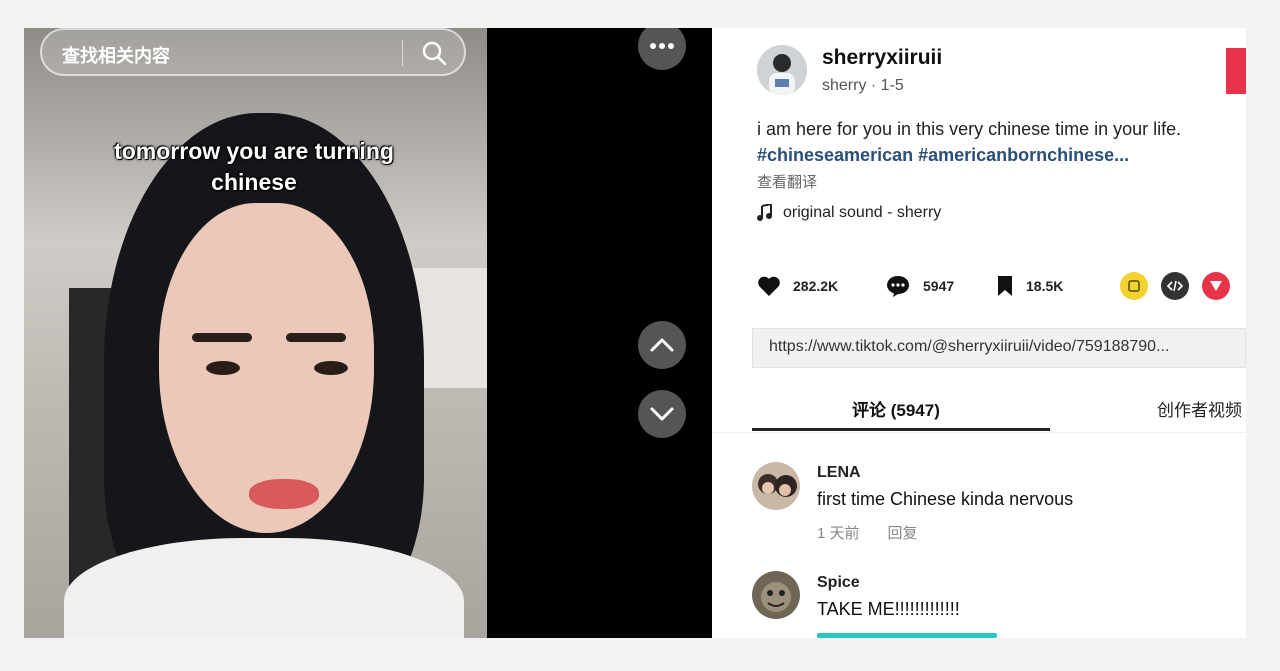 This screenshot has height=671, width=1280. What do you see at coordinates (907, 635) in the screenshot?
I see `comment-input-indicator` at bounding box center [907, 635].